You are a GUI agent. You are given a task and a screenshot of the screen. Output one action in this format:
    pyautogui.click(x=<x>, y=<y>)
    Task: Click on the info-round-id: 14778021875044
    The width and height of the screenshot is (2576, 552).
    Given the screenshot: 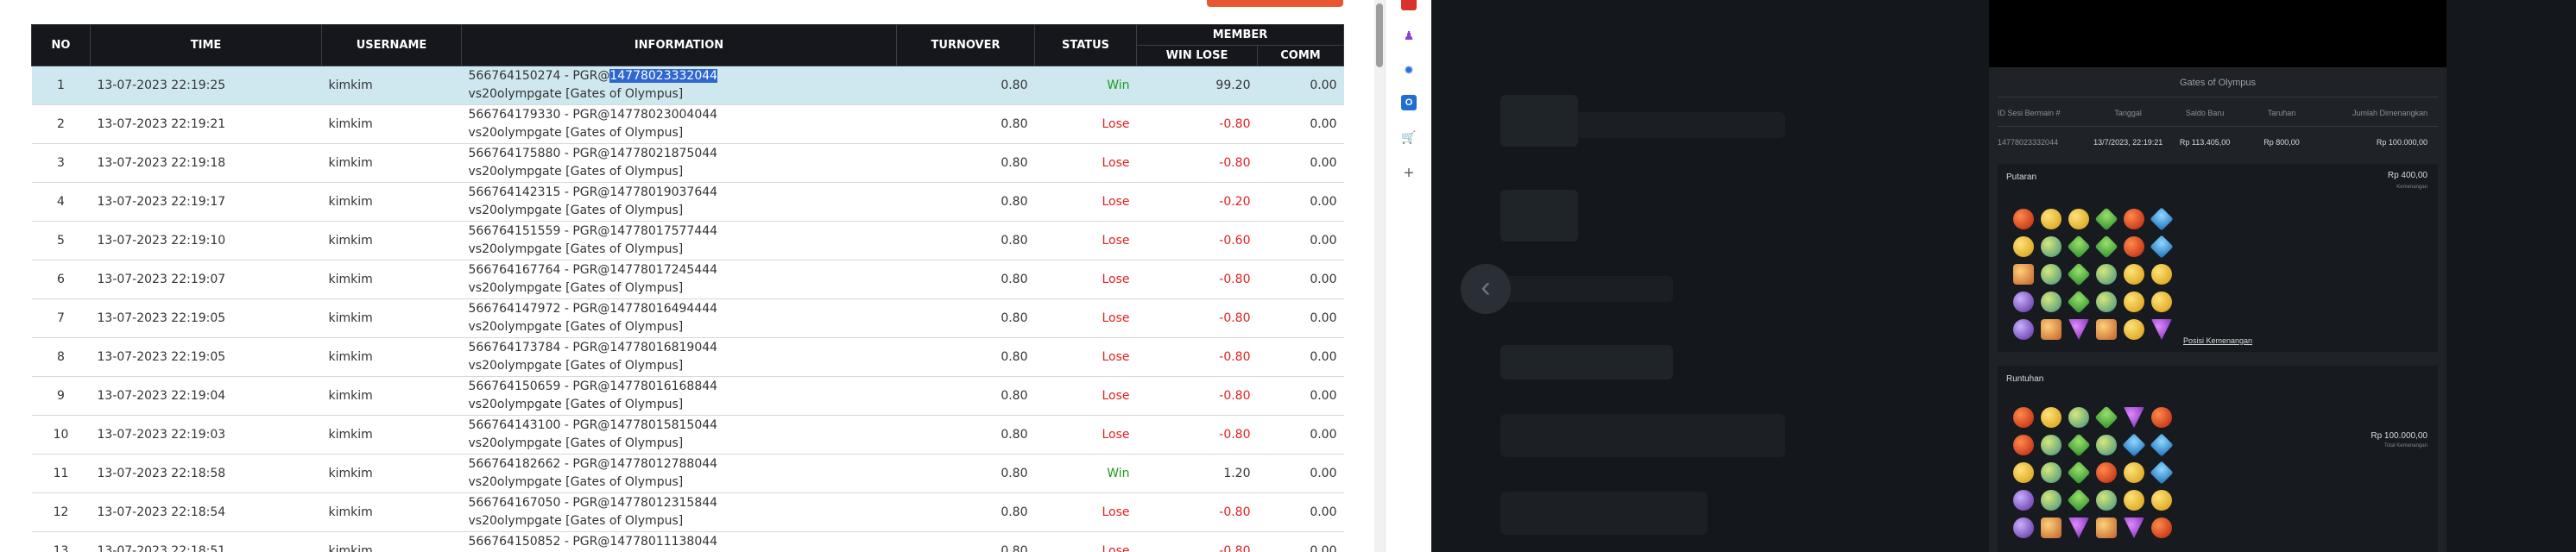 What is the action you would take?
    pyautogui.click(x=663, y=153)
    